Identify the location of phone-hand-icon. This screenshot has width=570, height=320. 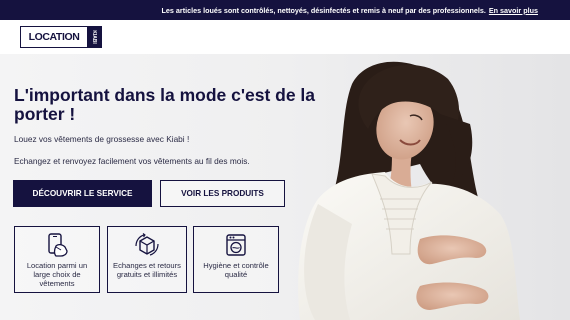
(58, 245).